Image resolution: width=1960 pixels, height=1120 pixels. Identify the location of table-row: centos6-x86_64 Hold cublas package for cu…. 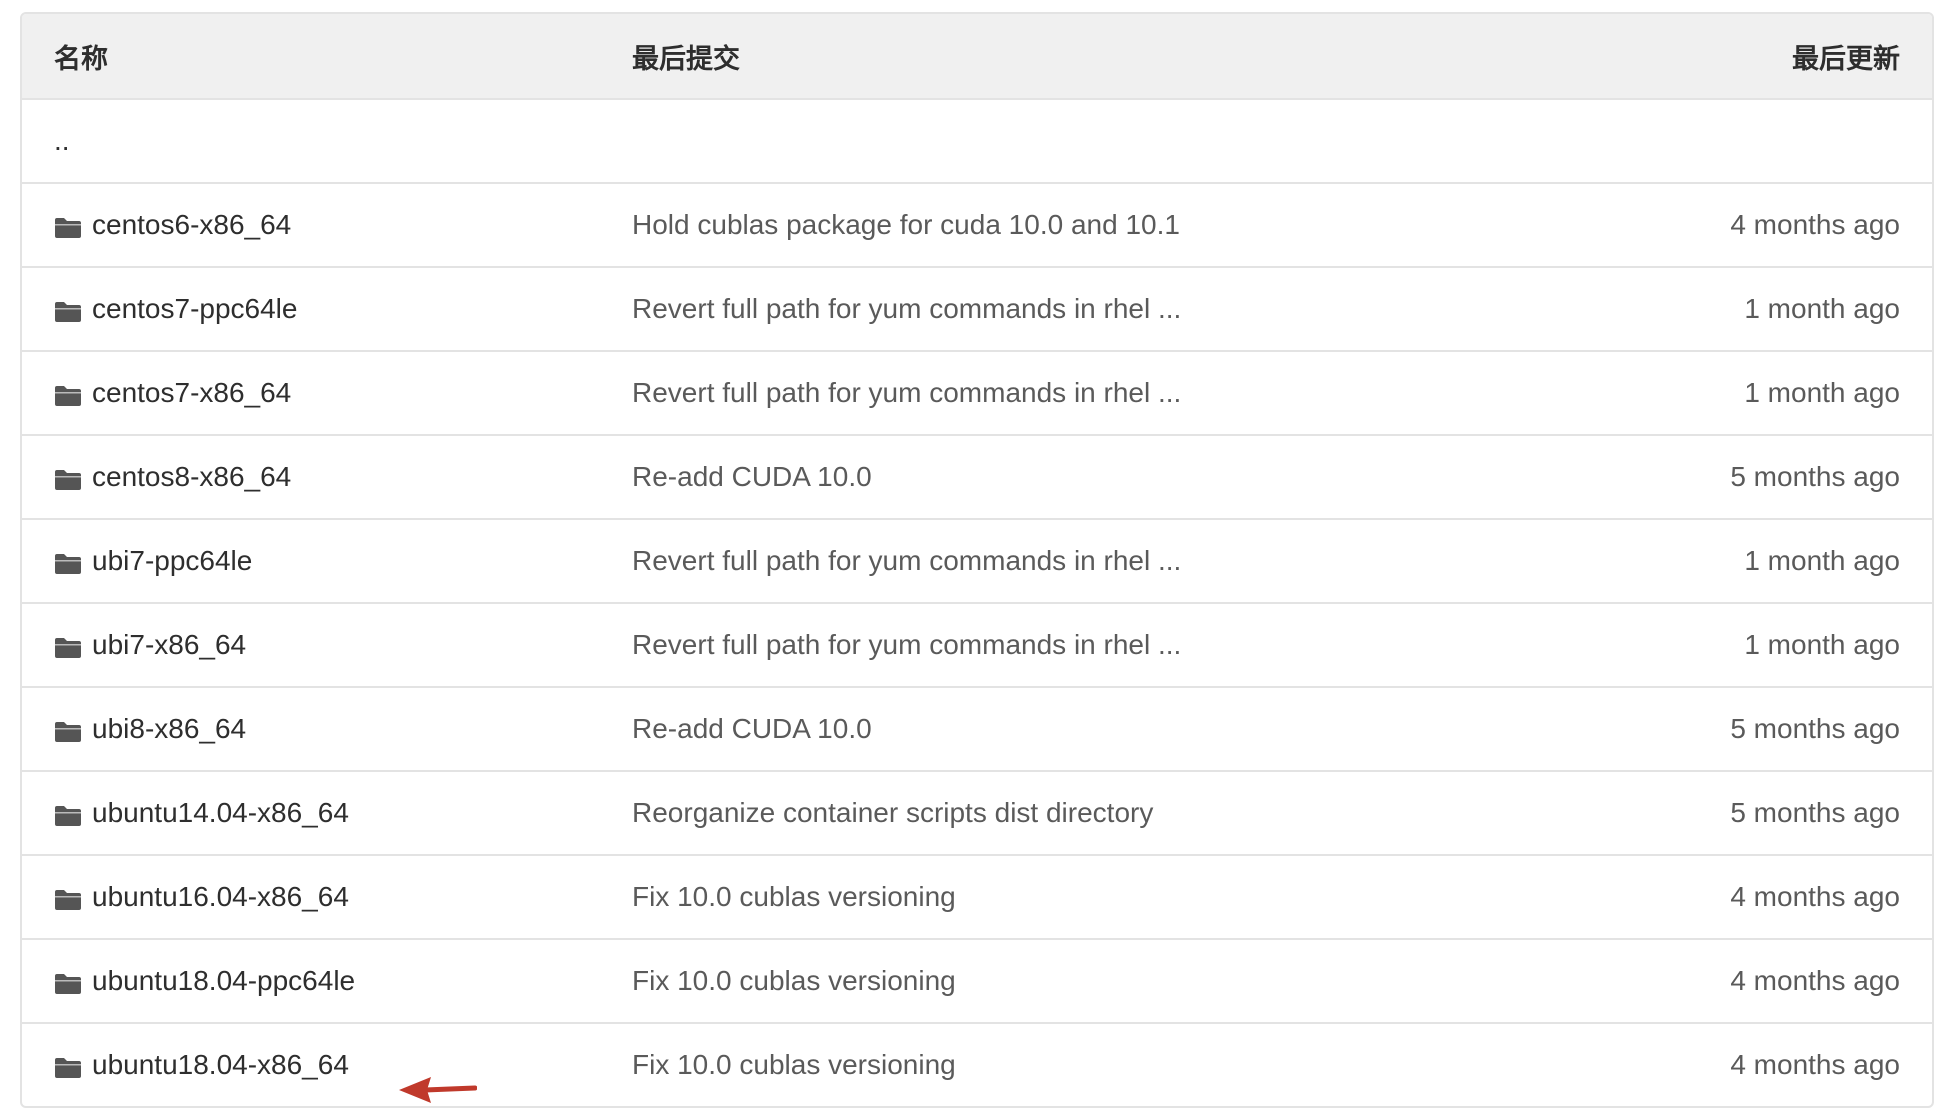
(977, 224).